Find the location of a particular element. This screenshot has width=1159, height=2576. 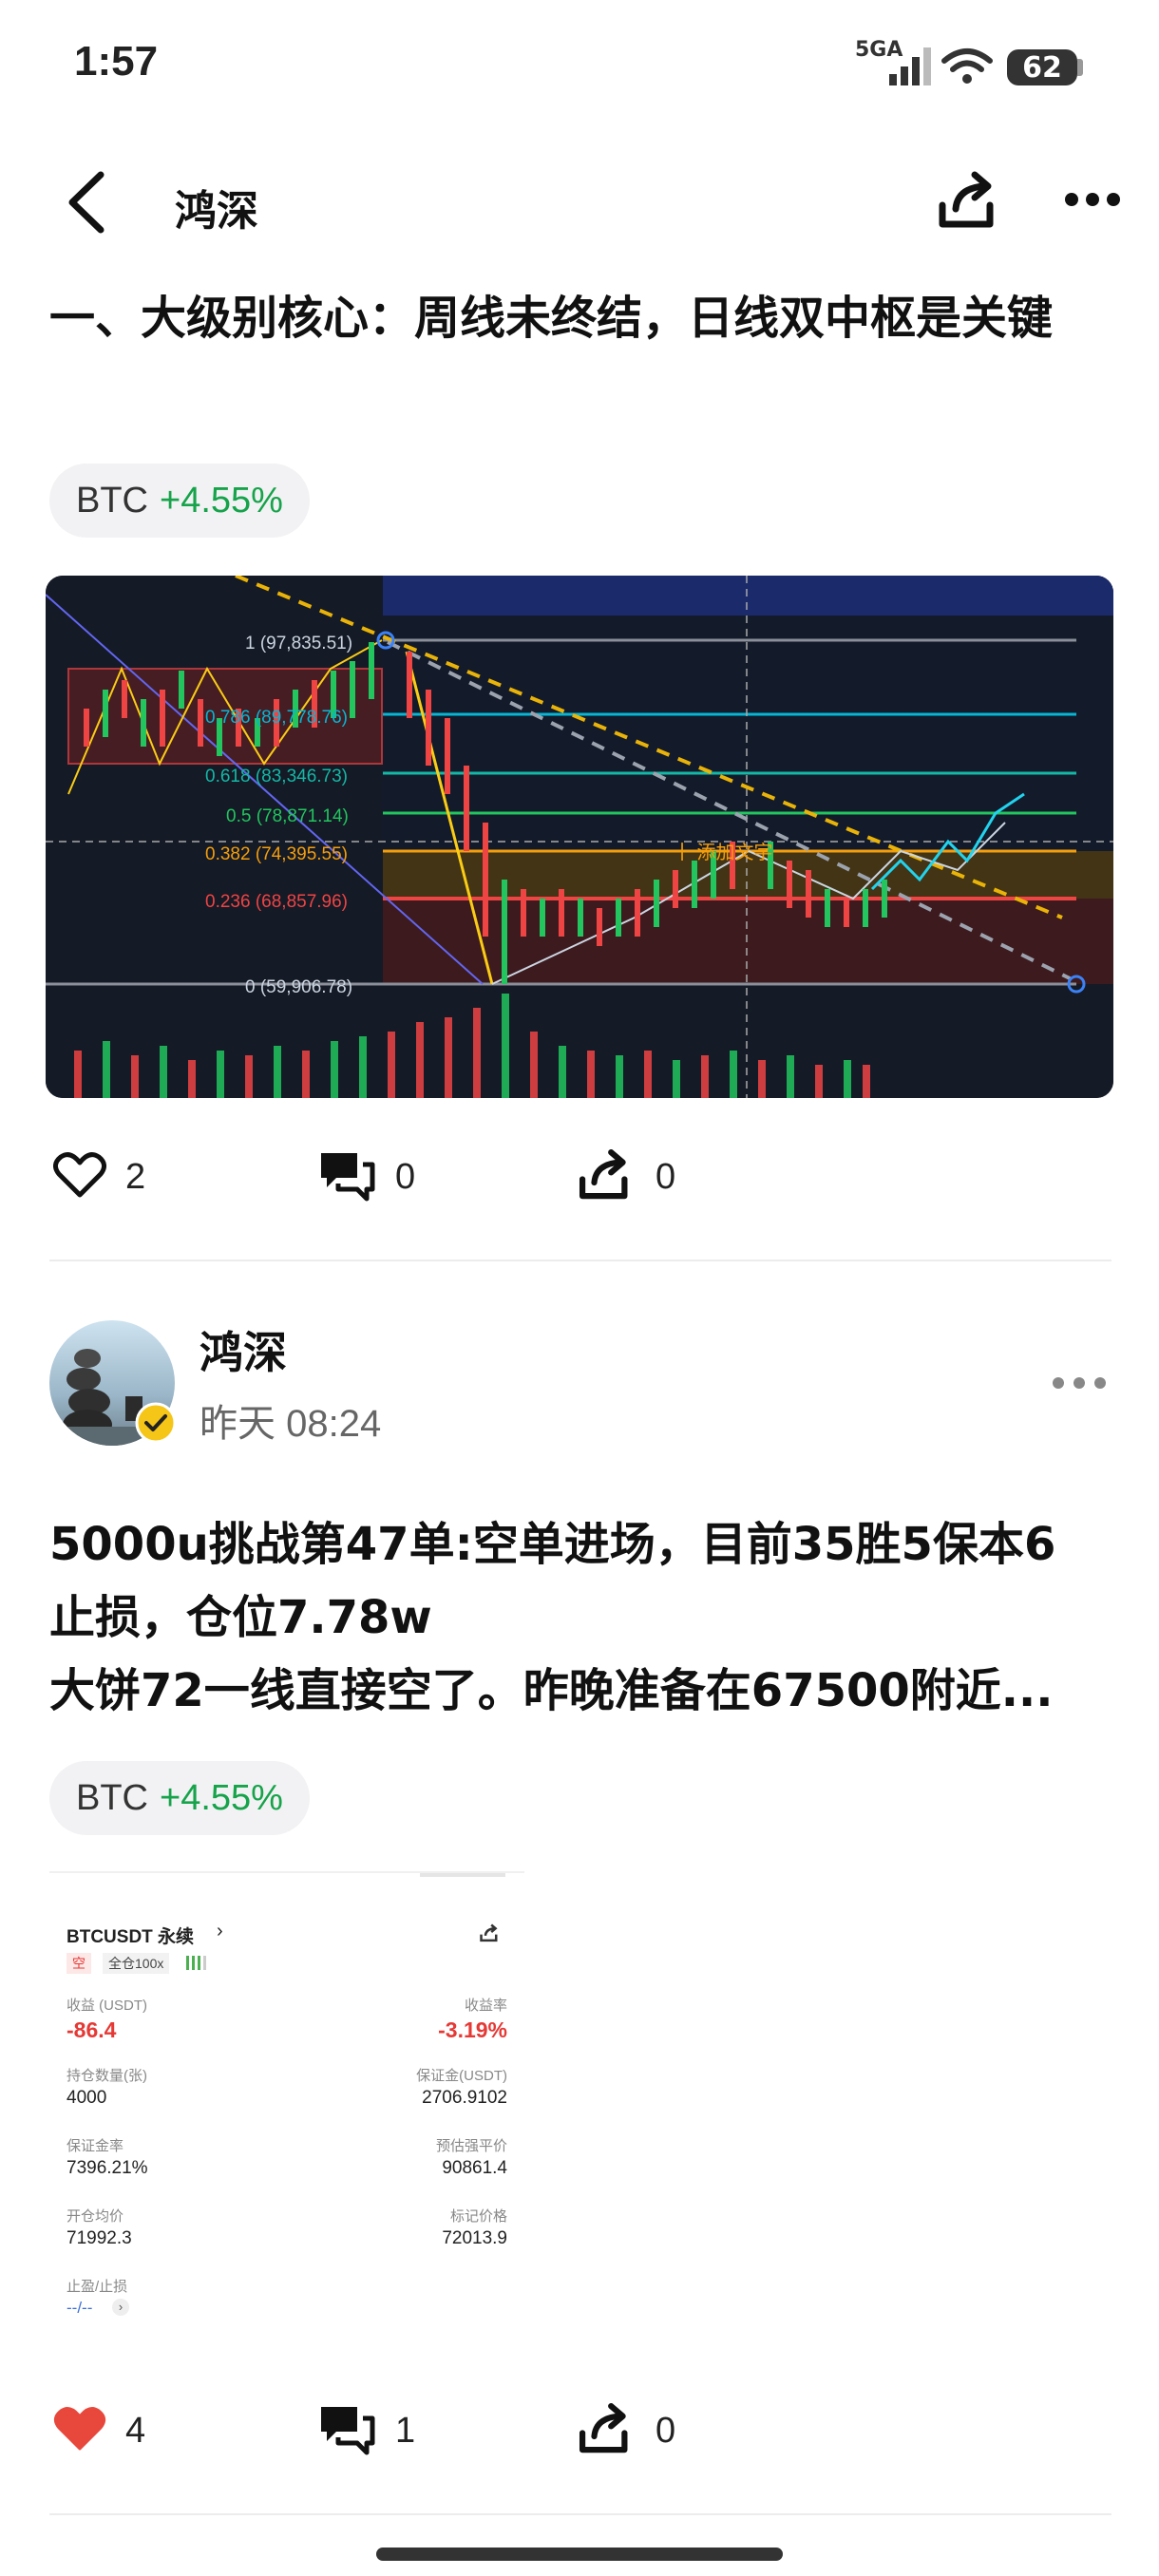

entry-value: 71992.3 is located at coordinates (99, 2238).